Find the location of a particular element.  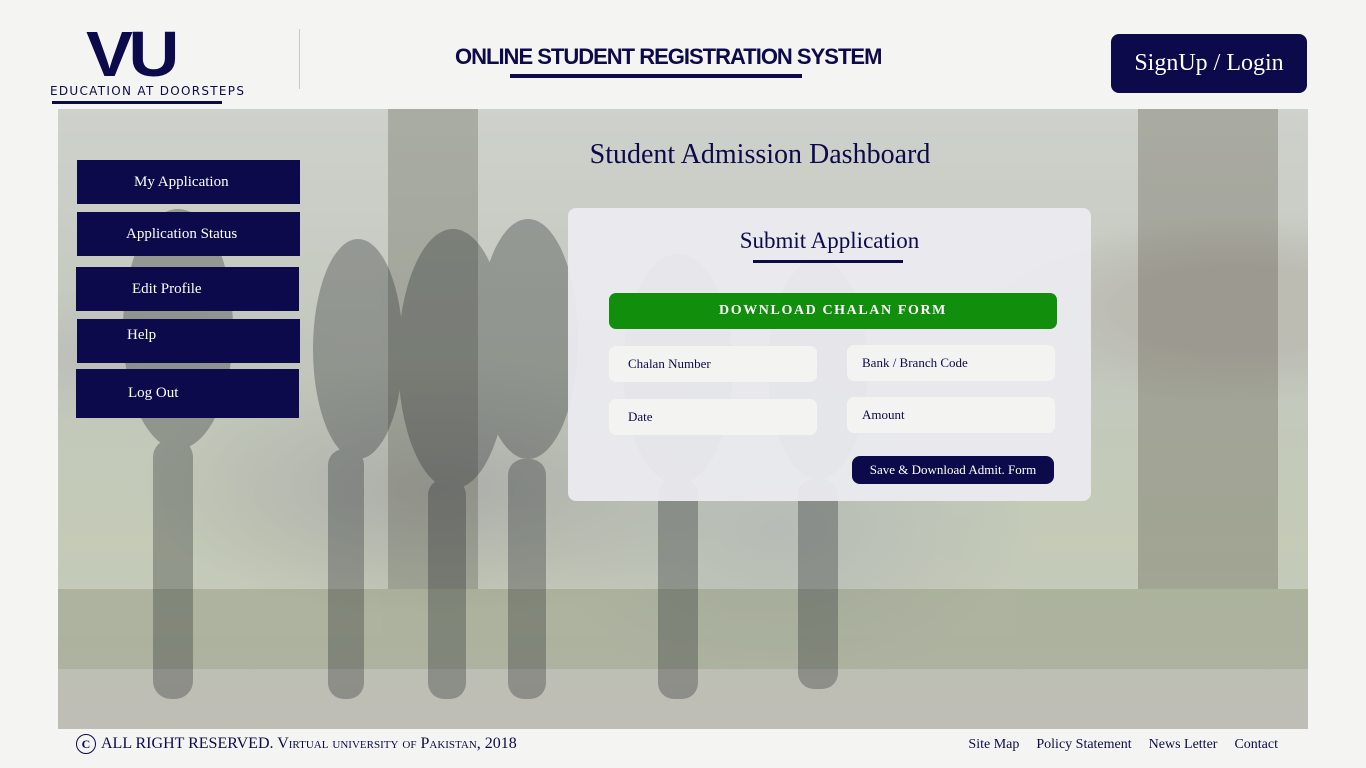

date-field is located at coordinates (713, 417).